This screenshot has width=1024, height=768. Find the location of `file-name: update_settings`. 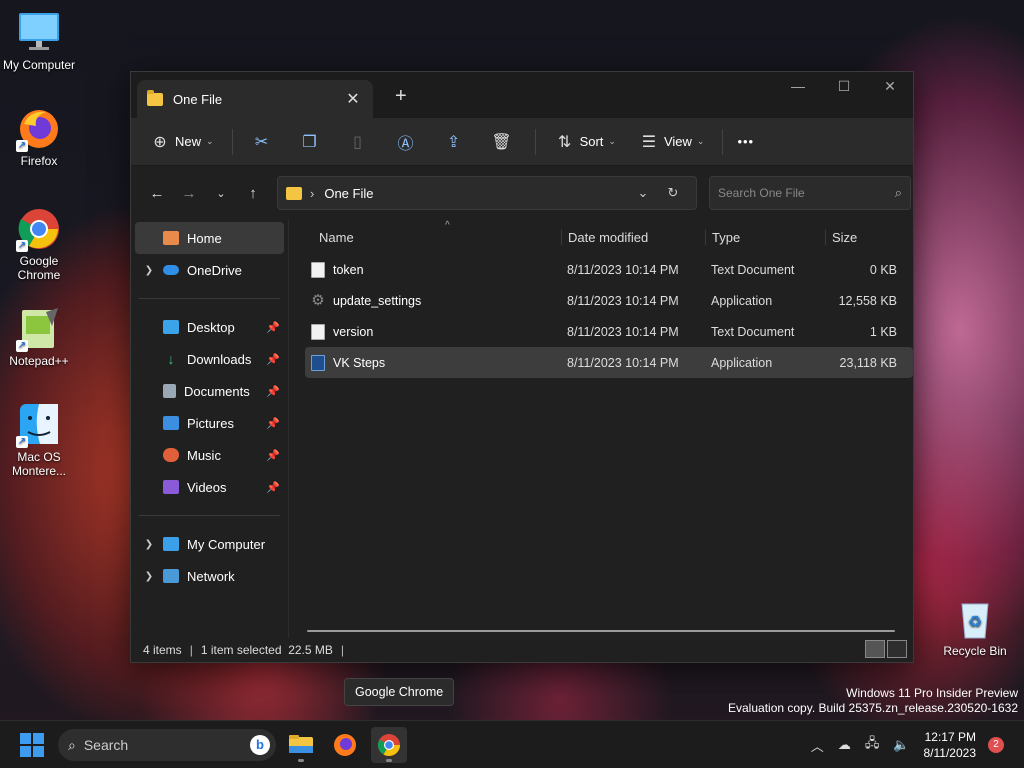

file-name: update_settings is located at coordinates (377, 300).